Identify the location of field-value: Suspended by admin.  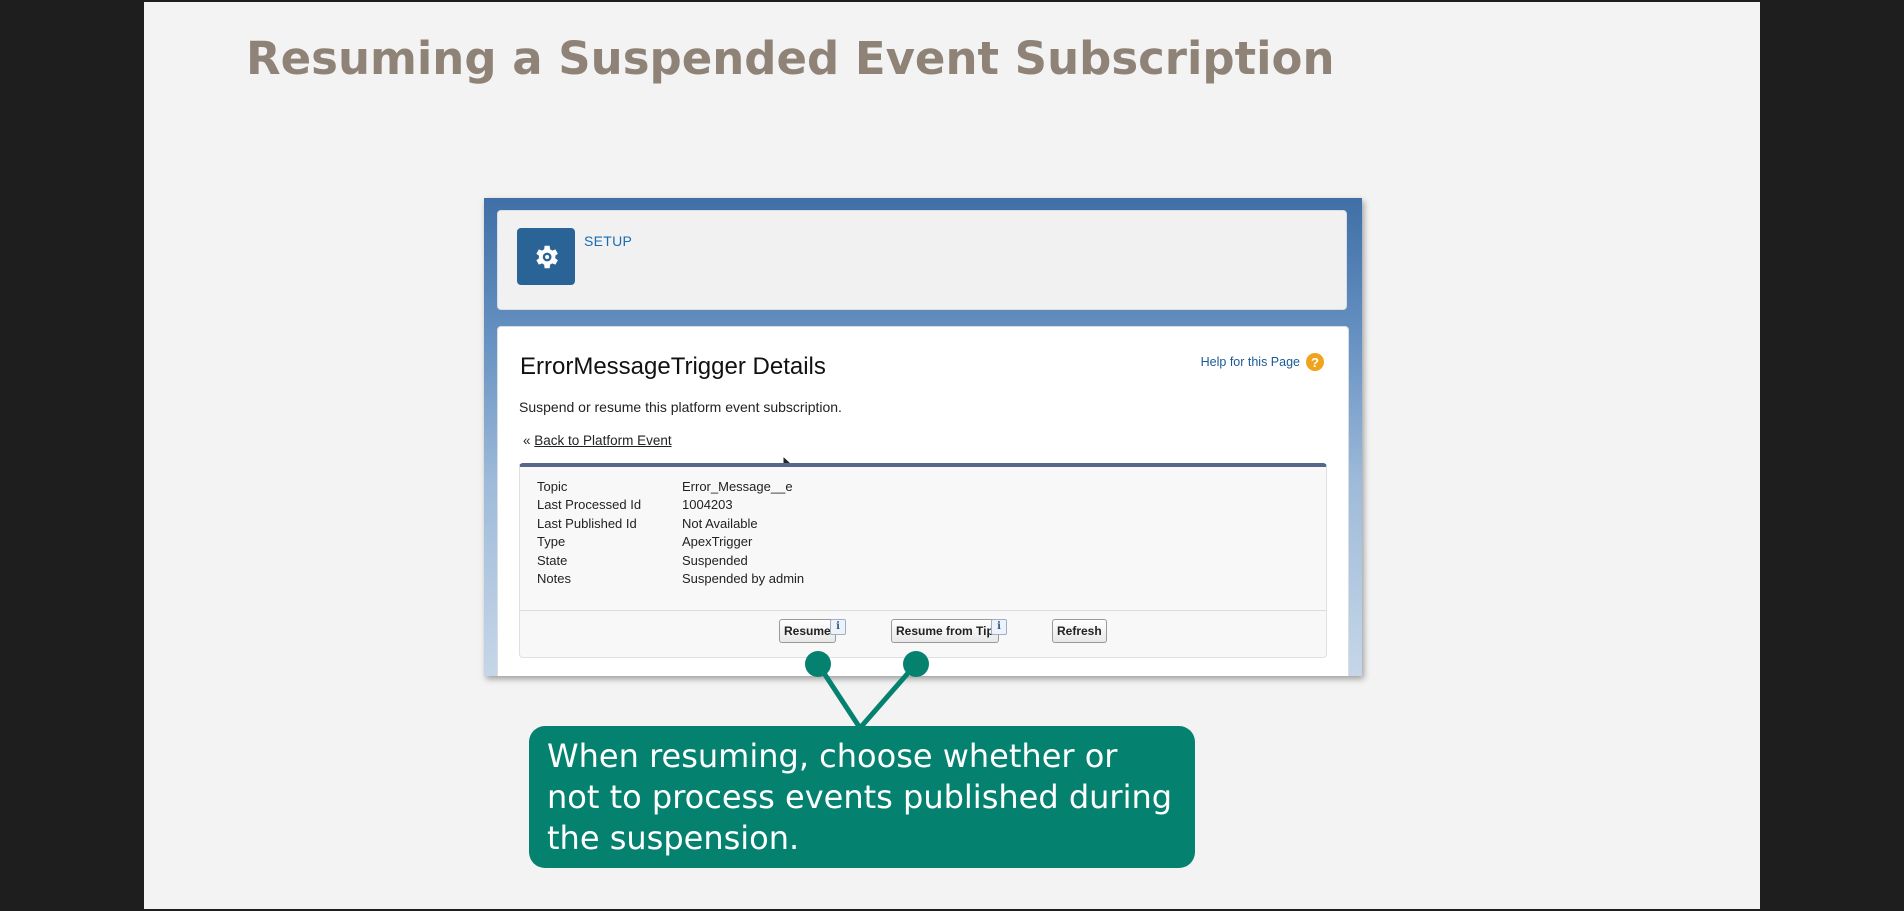
(743, 579).